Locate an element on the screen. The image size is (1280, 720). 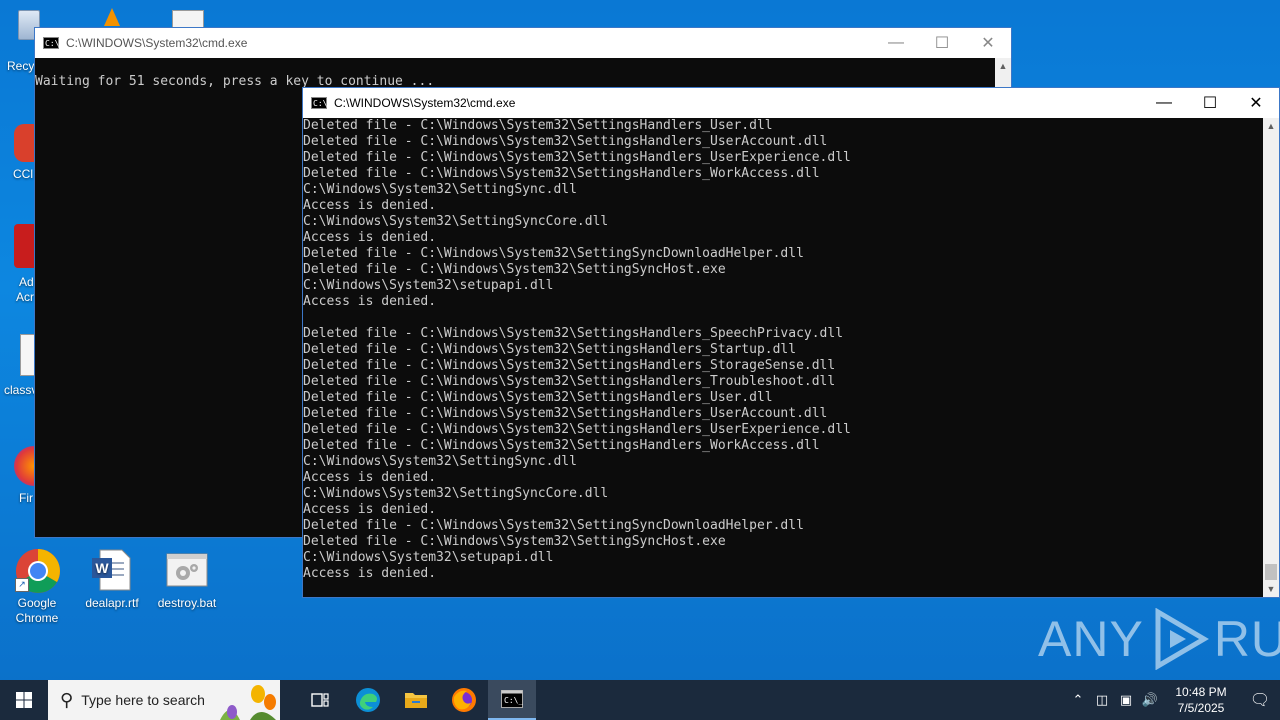
cmd-taskbar-button: C:\_ is located at coordinates (512, 700).